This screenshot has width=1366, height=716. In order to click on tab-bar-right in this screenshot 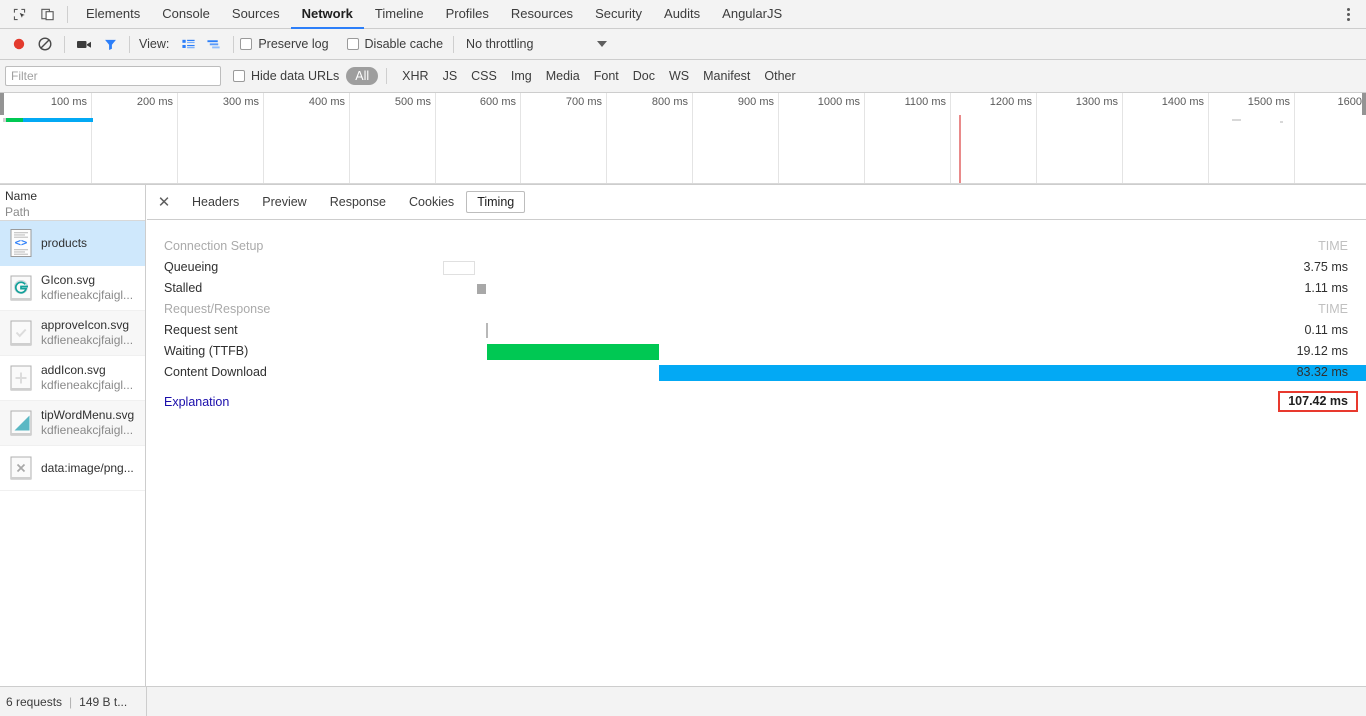, I will do `click(1348, 14)`.